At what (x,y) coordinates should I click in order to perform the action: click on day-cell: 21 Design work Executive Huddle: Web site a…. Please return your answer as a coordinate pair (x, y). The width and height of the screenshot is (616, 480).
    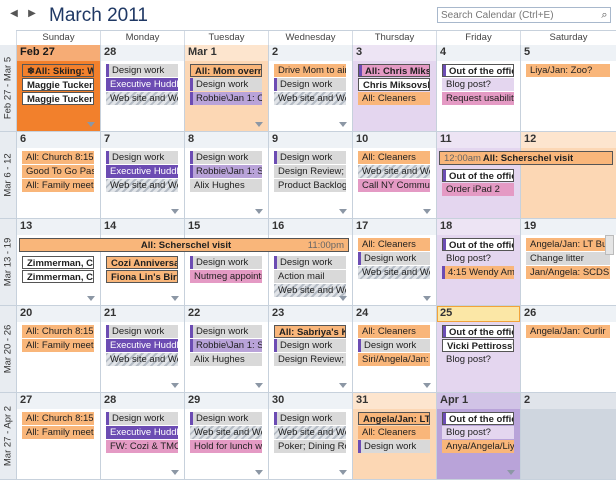
    Looking at the image, I should click on (142, 349).